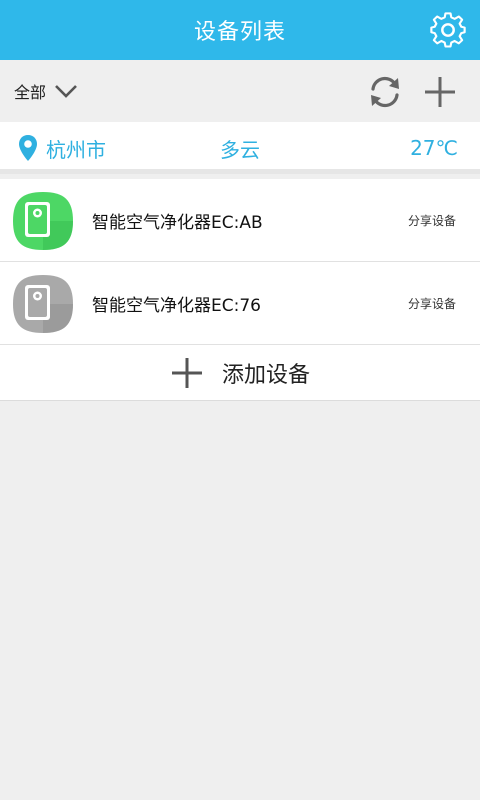 This screenshot has height=800, width=480. Describe the element at coordinates (240, 91) in the screenshot. I see `toolbar: 全部` at that location.